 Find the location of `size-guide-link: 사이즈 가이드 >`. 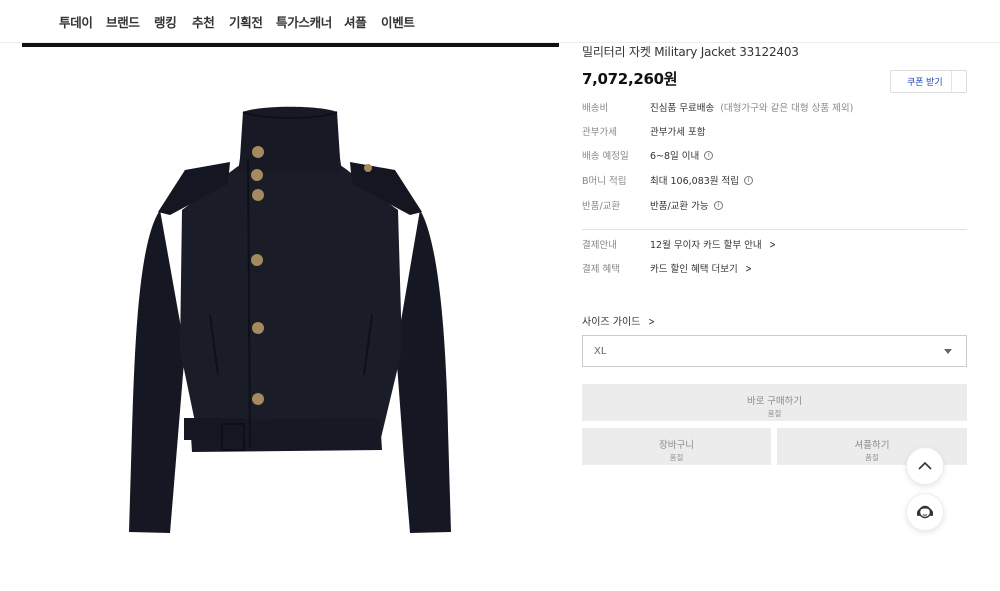

size-guide-link: 사이즈 가이드 > is located at coordinates (619, 320).